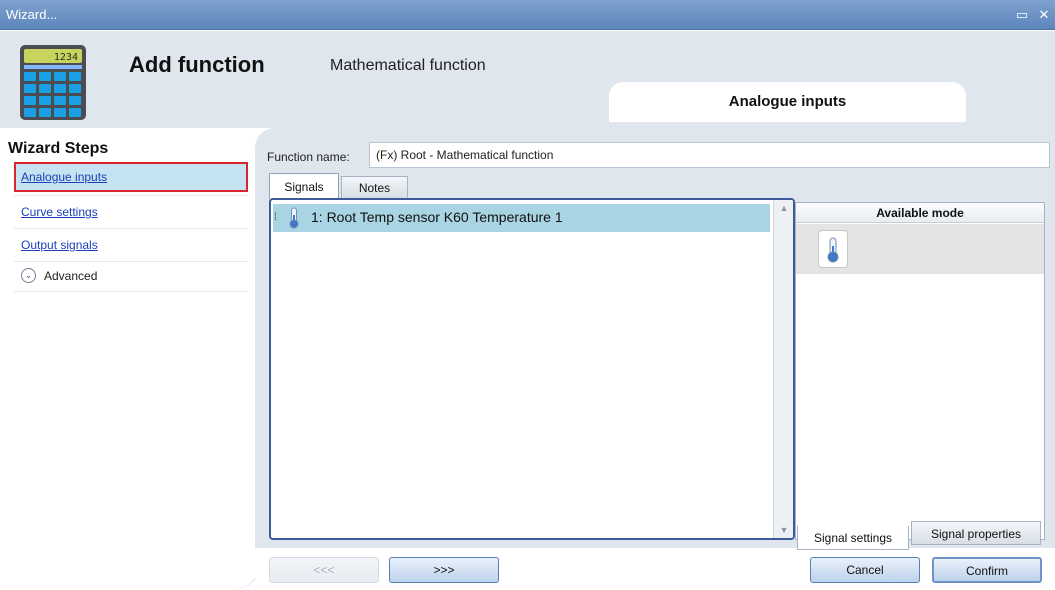 Image resolution: width=1055 pixels, height=590 pixels. I want to click on advanced-label: Advanced, so click(71, 276).